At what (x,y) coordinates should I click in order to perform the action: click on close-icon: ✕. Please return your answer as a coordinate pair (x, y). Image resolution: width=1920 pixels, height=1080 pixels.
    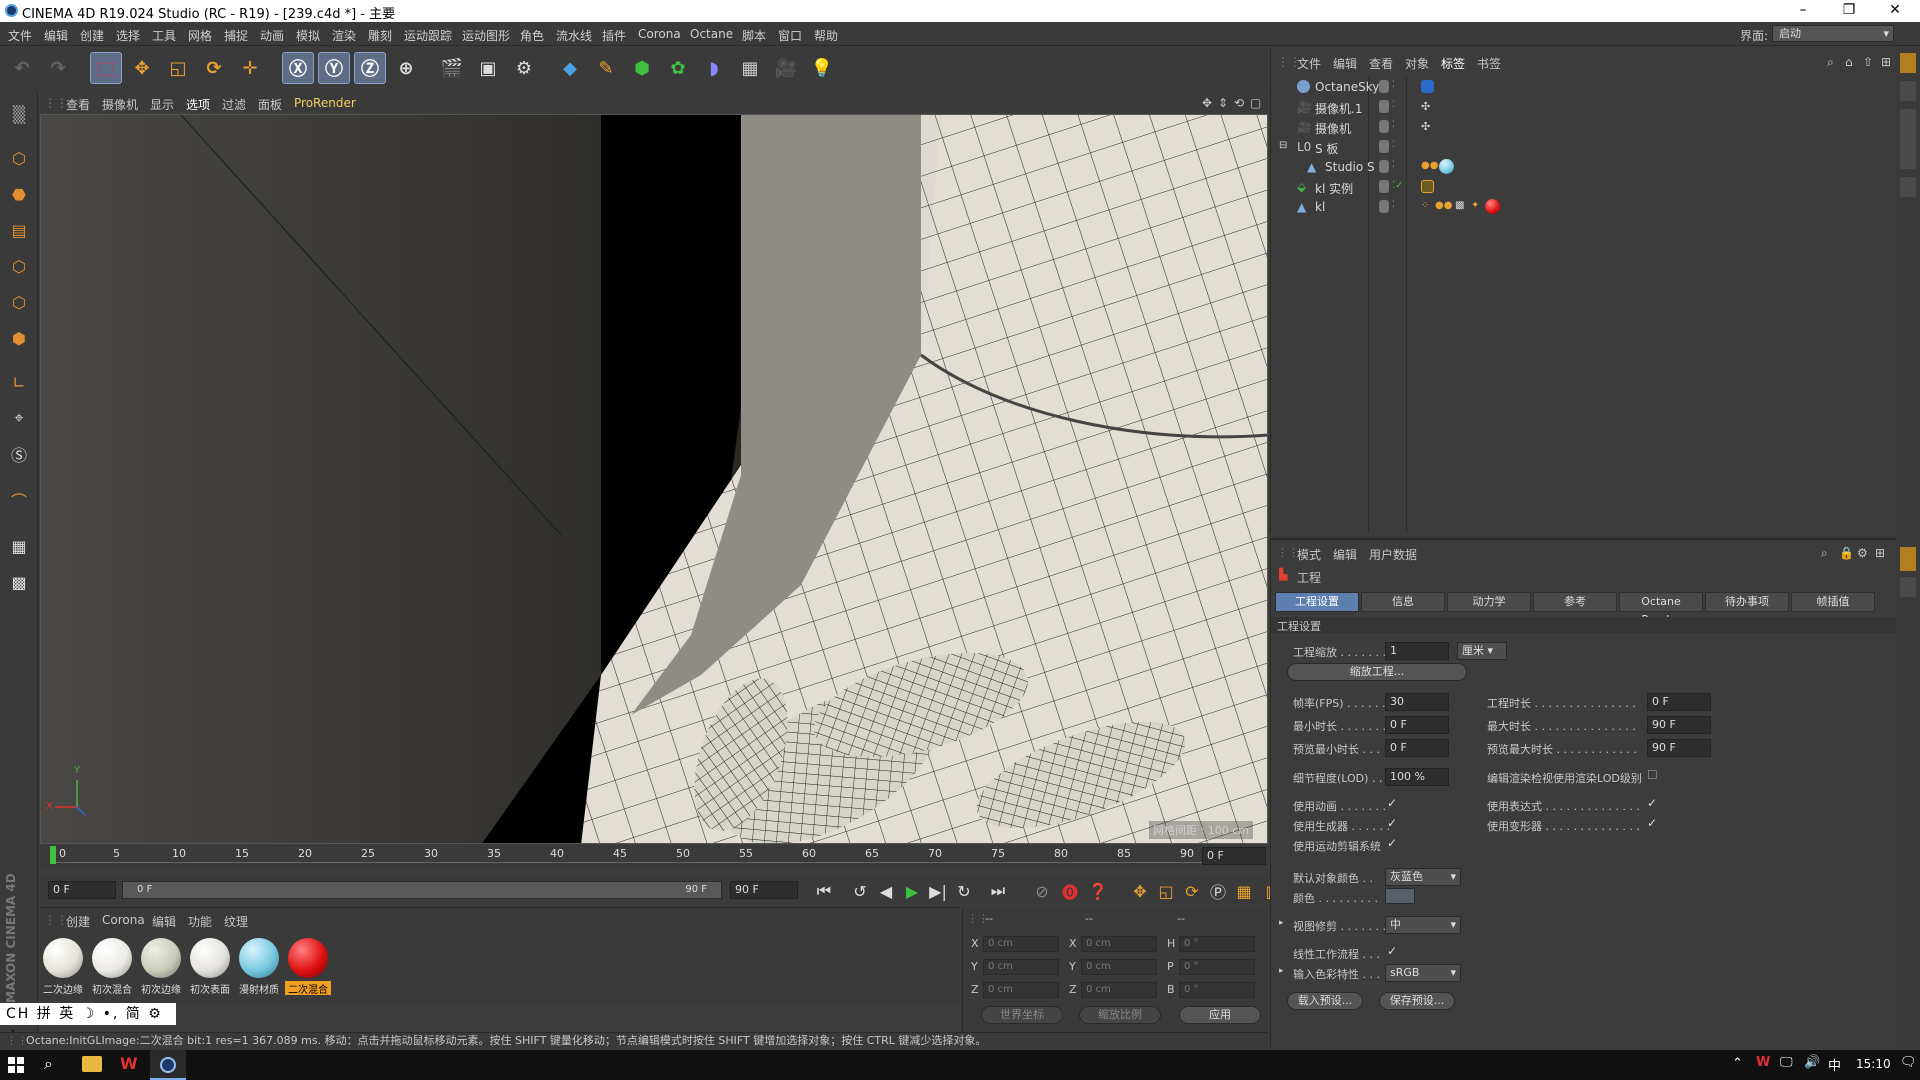
    Looking at the image, I should click on (1895, 11).